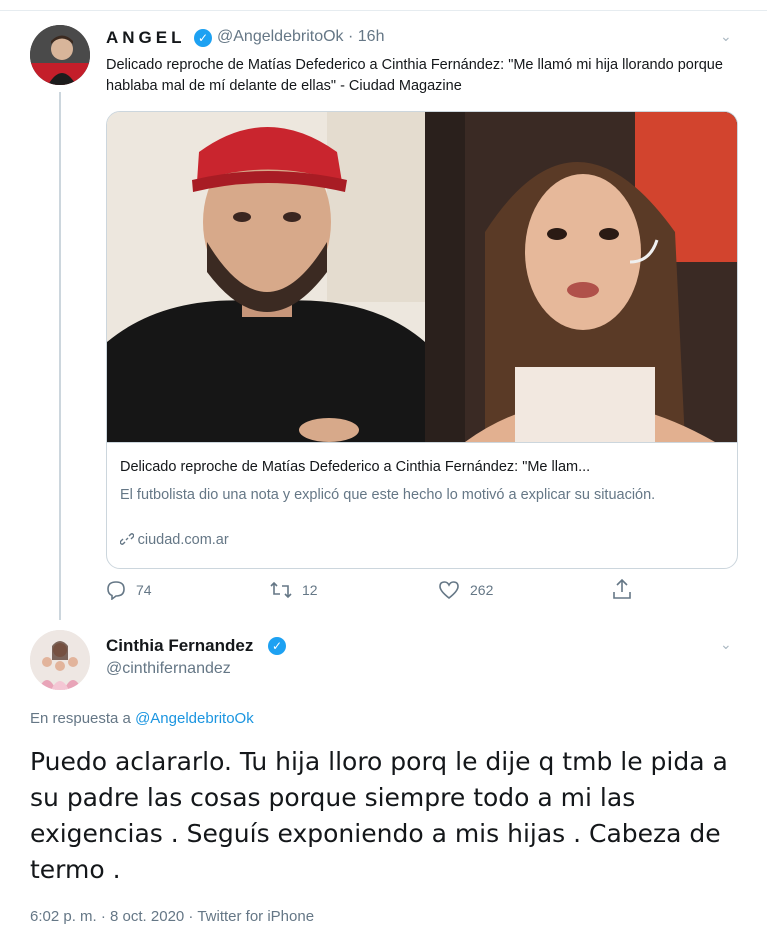 The height and width of the screenshot is (943, 767). I want to click on reply-icon, so click(116, 590).